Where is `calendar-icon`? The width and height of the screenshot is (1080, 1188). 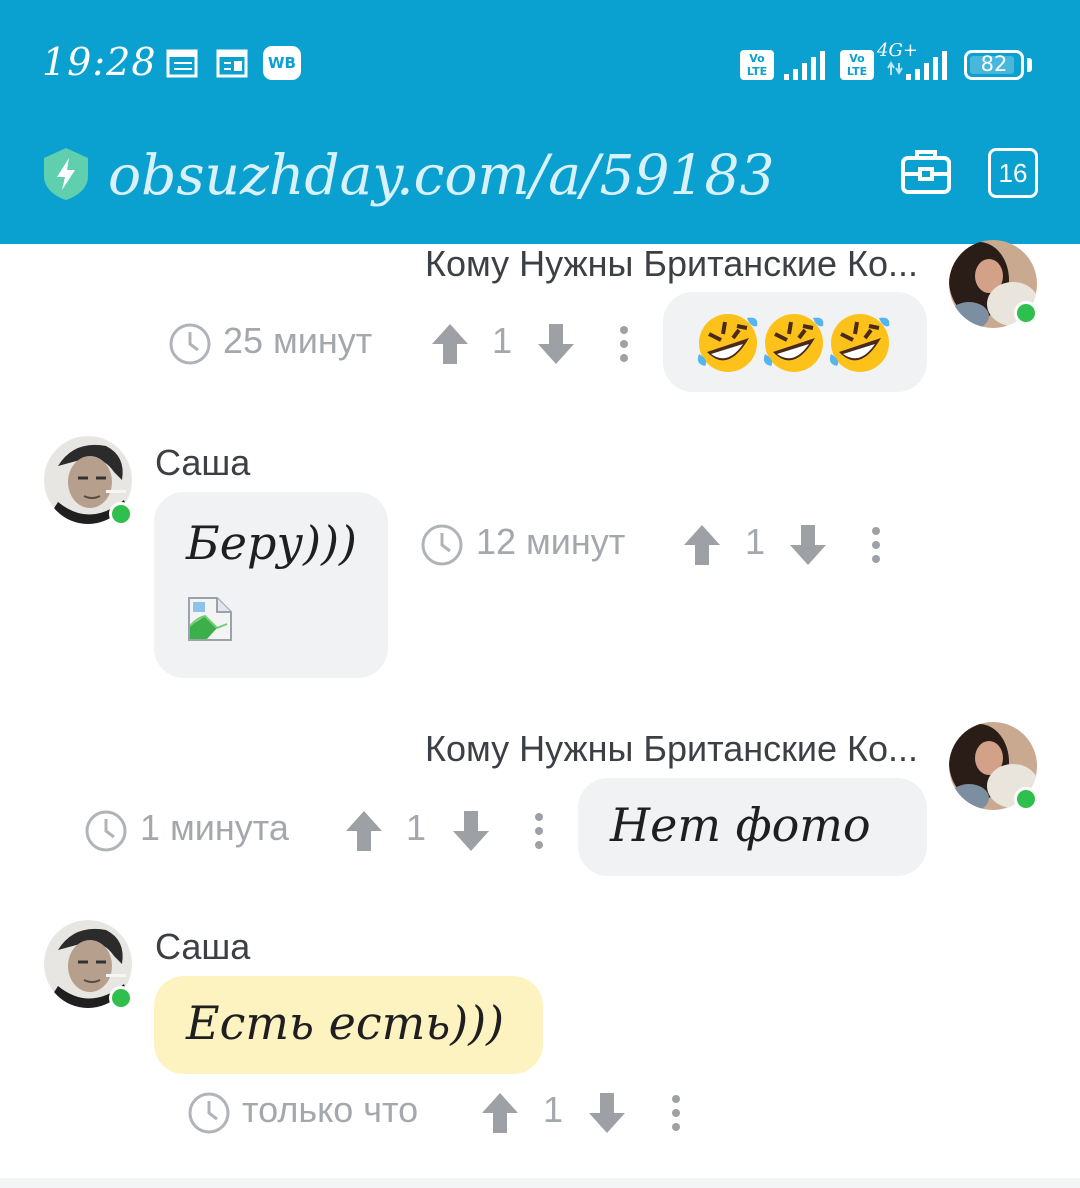 calendar-icon is located at coordinates (182, 63).